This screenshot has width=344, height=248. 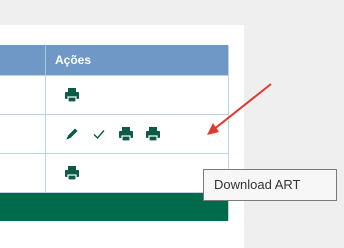 I want to click on annotation-arrow, so click(x=239, y=109).